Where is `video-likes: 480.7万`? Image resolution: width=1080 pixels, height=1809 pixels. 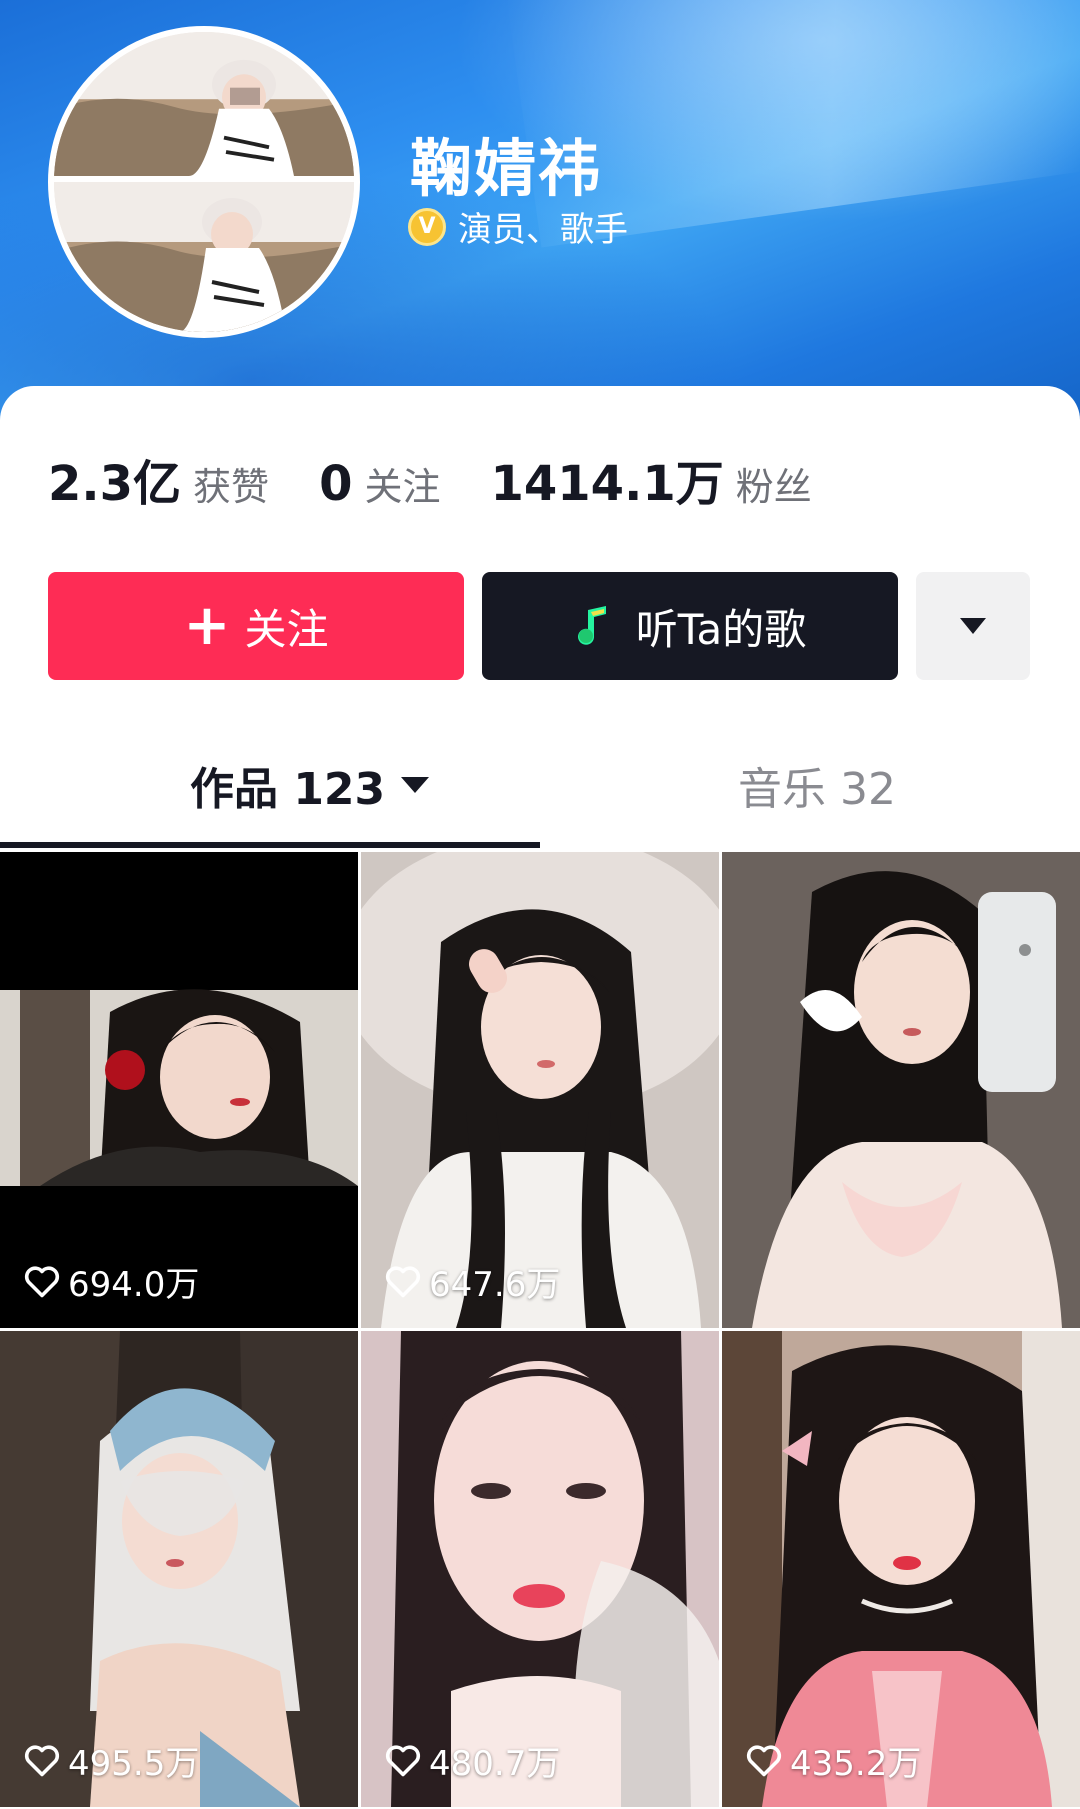 video-likes: 480.7万 is located at coordinates (472, 1760).